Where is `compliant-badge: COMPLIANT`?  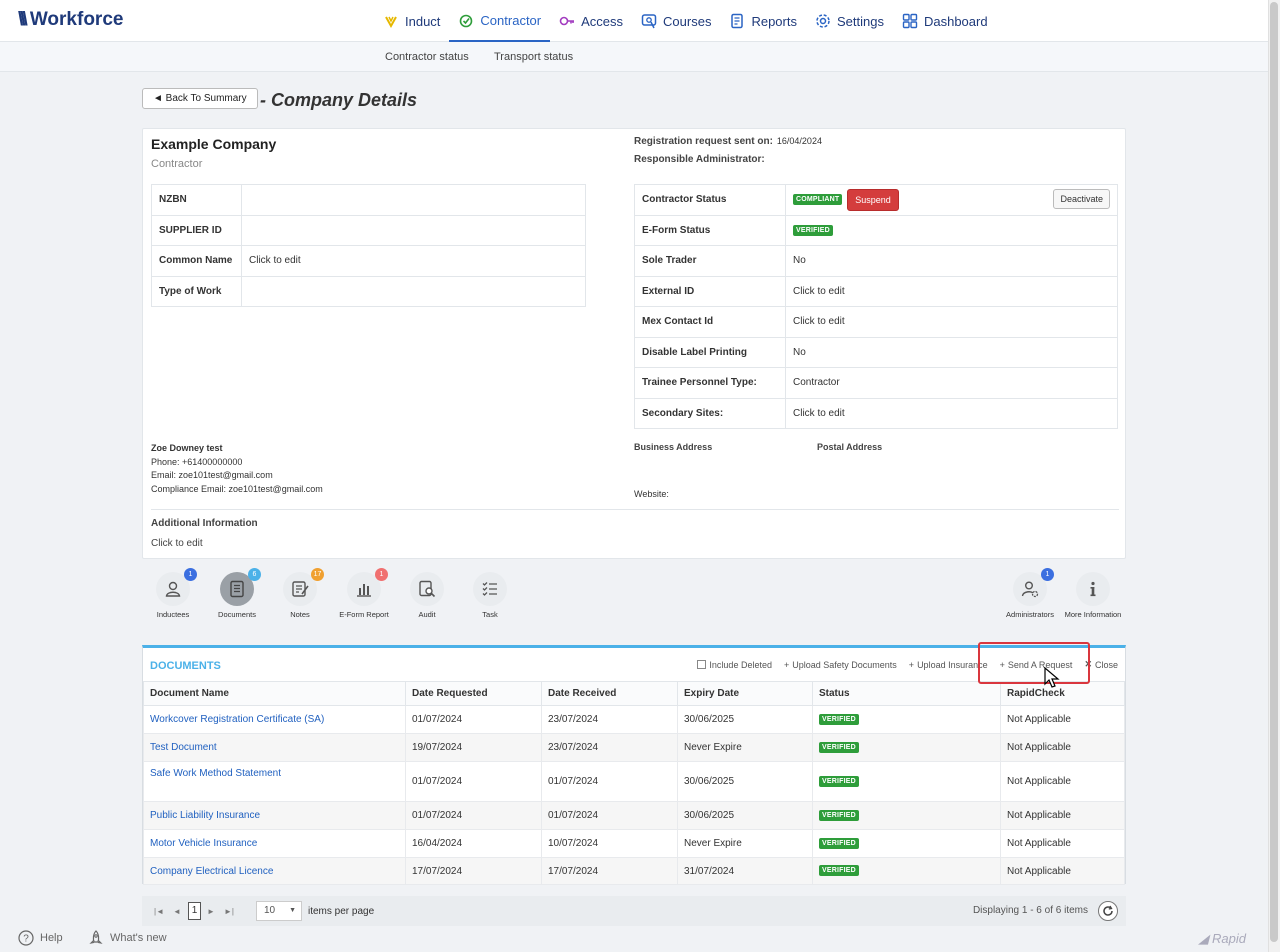
compliant-badge: COMPLIANT is located at coordinates (818, 200).